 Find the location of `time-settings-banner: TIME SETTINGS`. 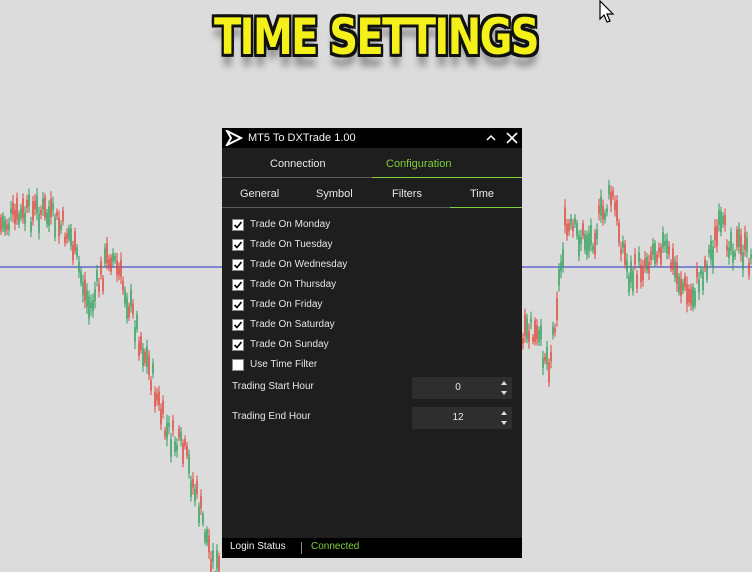

time-settings-banner: TIME SETTINGS is located at coordinates (376, 37).